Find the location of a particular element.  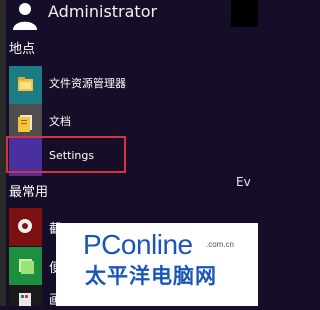

watermark-brand: PConline is located at coordinates (138, 244).